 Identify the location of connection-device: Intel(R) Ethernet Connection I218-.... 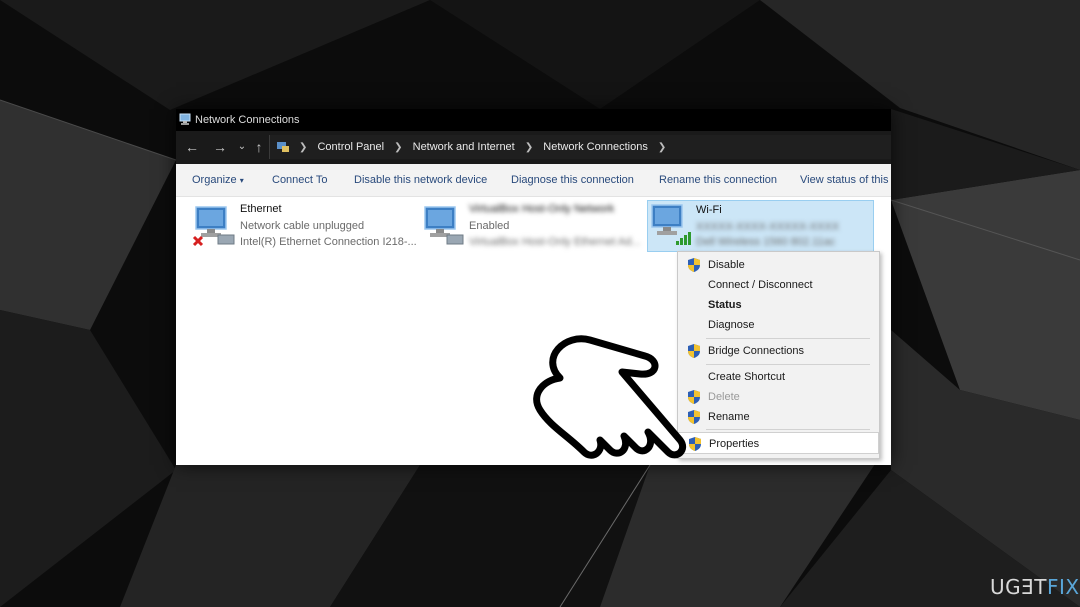
(328, 242).